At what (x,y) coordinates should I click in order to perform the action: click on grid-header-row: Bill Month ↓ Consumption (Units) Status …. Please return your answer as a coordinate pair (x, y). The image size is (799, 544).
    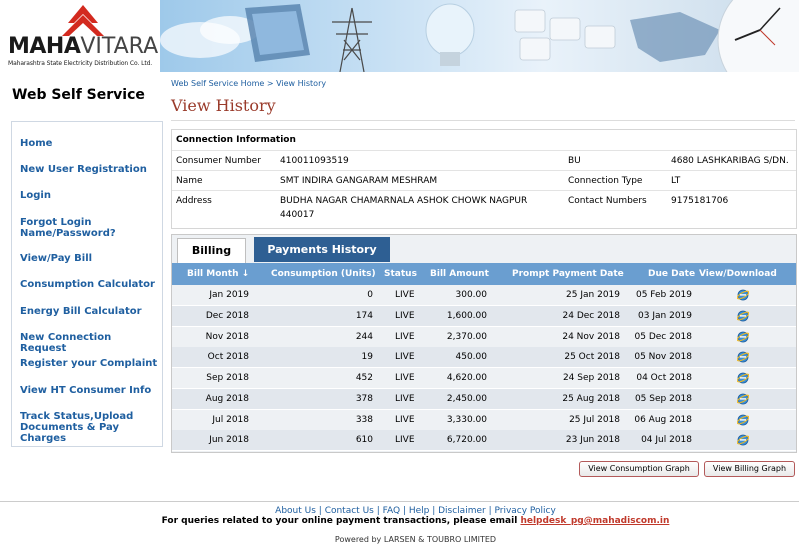
    Looking at the image, I should click on (484, 274).